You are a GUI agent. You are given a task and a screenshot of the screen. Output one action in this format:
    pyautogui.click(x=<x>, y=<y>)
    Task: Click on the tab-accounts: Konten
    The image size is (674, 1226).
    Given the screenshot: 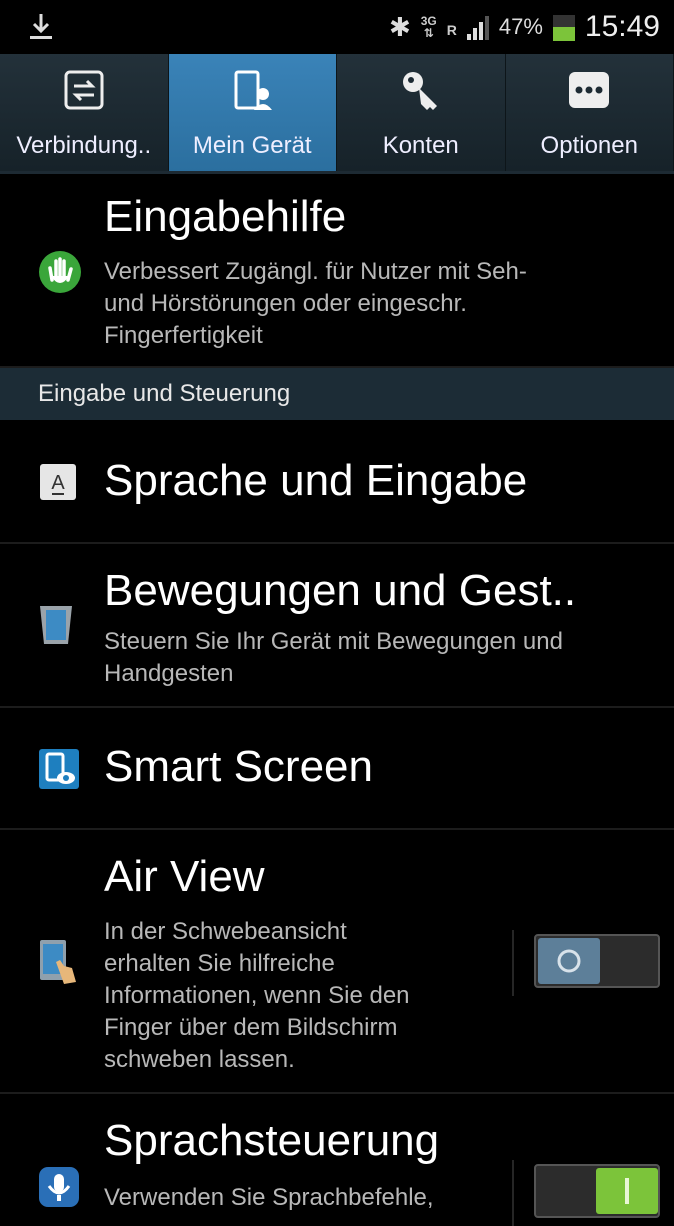 What is the action you would take?
    pyautogui.click(x=421, y=112)
    